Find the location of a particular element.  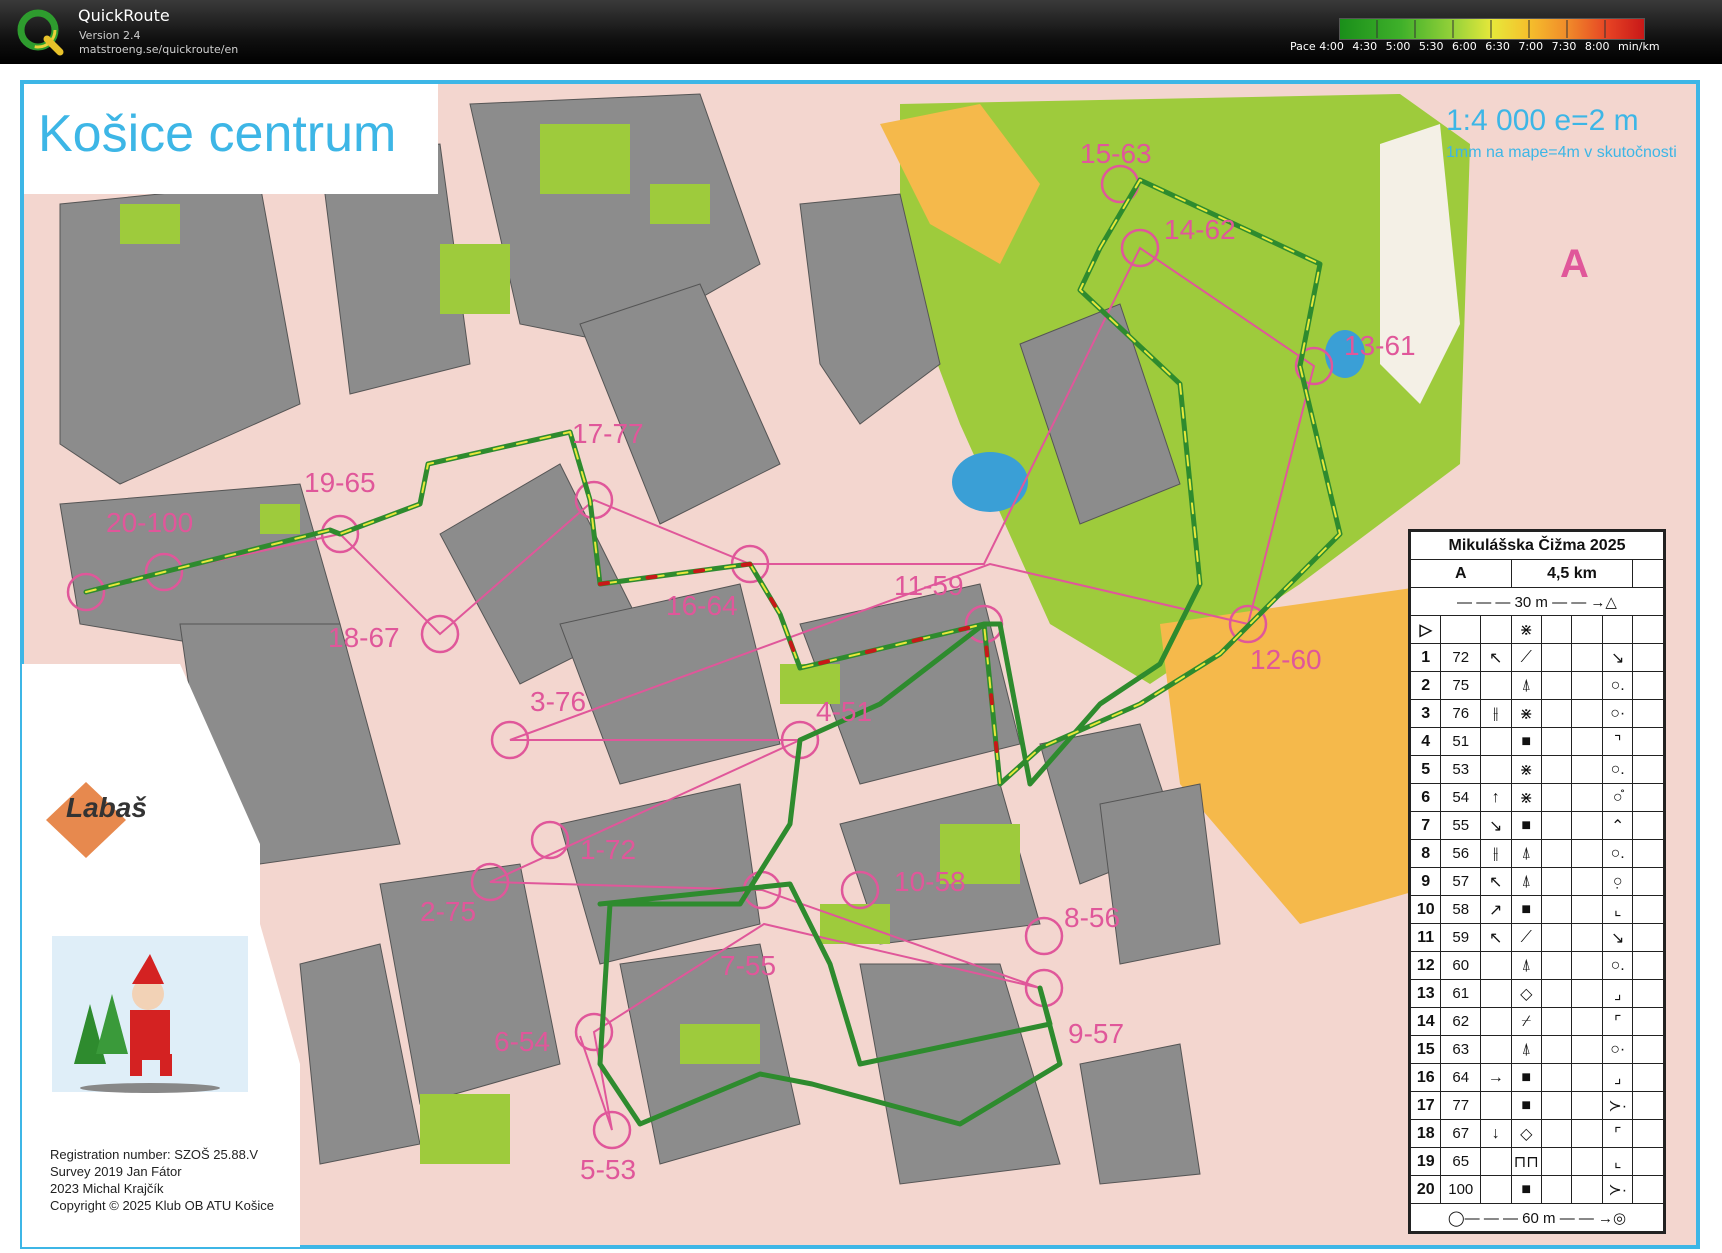

control-row: 3 76 ⫲ ⋇ ○· is located at coordinates (1536, 713).